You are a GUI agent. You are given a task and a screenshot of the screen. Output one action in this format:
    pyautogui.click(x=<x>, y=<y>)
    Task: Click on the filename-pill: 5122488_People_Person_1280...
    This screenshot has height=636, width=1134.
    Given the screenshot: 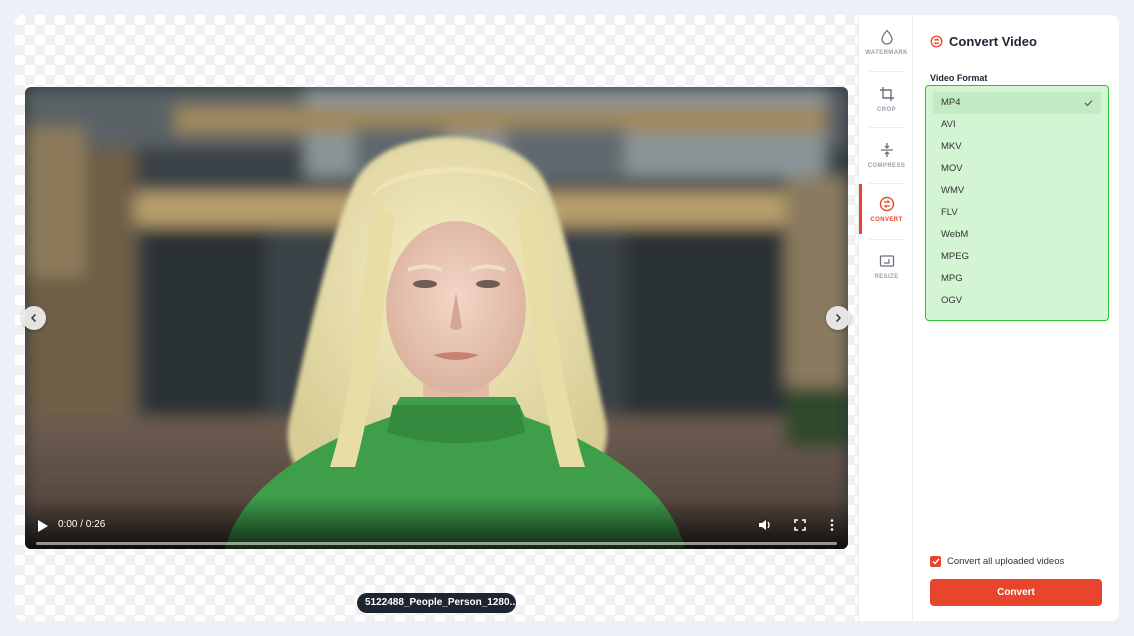 What is the action you would take?
    pyautogui.click(x=436, y=603)
    